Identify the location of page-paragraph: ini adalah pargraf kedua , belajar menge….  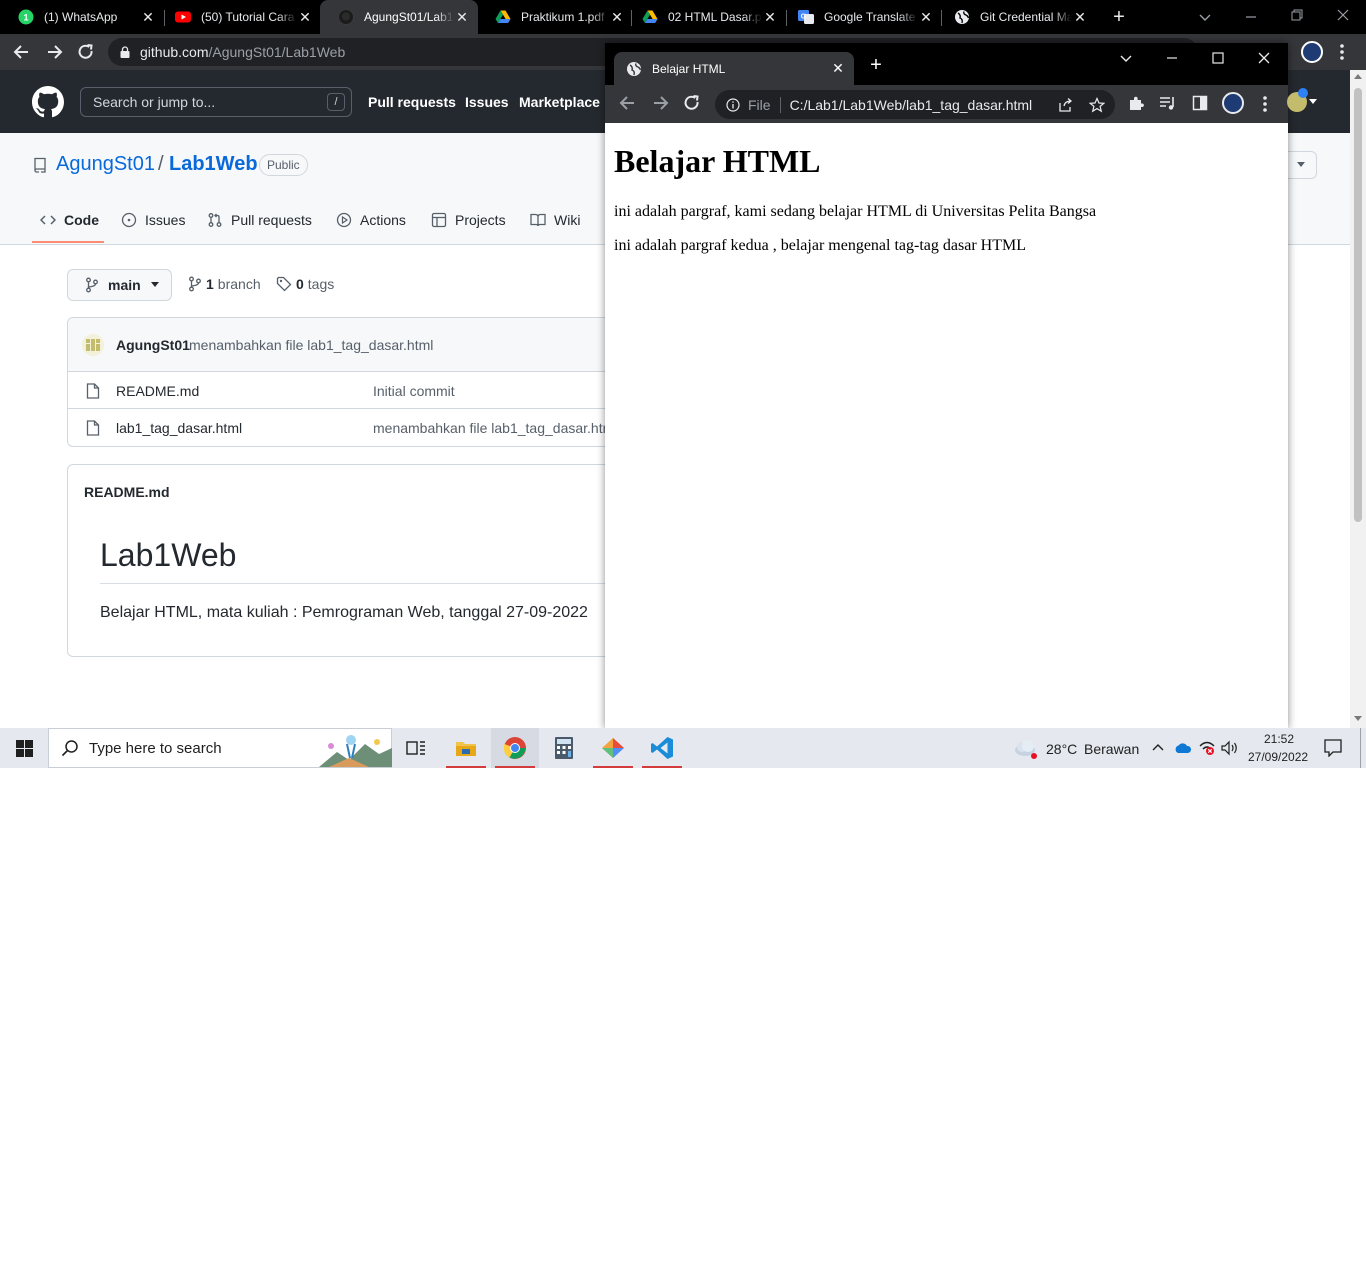
(820, 245).